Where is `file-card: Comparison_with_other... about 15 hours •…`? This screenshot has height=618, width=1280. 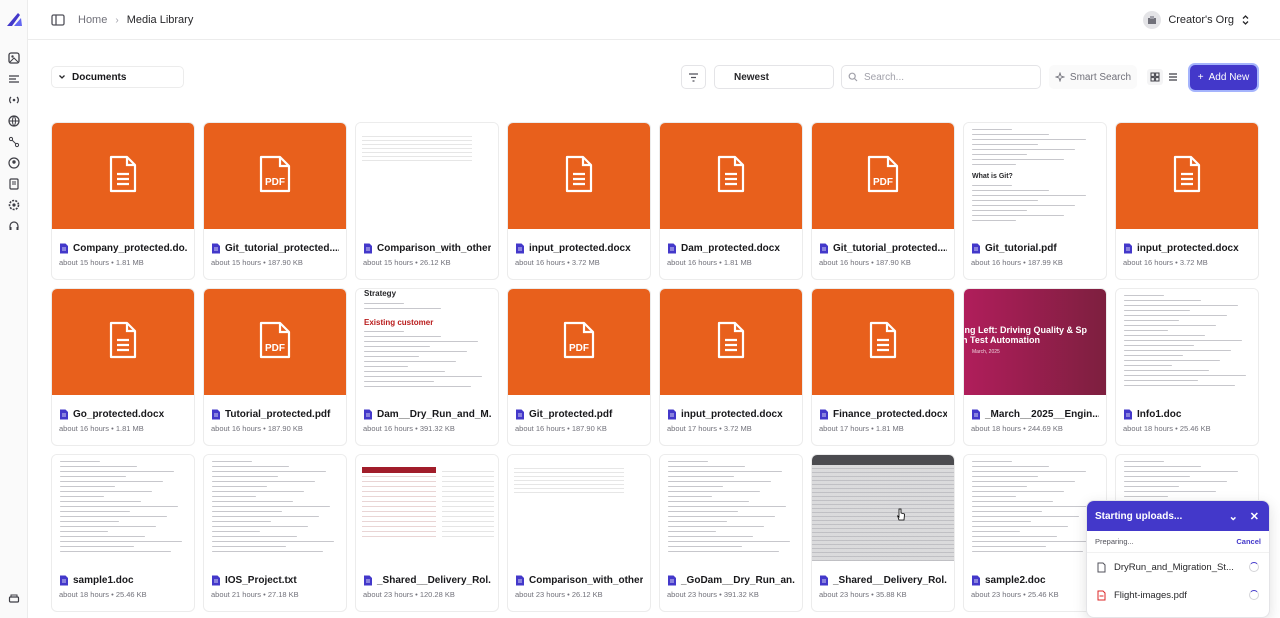
file-card: Comparison_with_other... about 15 hours •… is located at coordinates (427, 201).